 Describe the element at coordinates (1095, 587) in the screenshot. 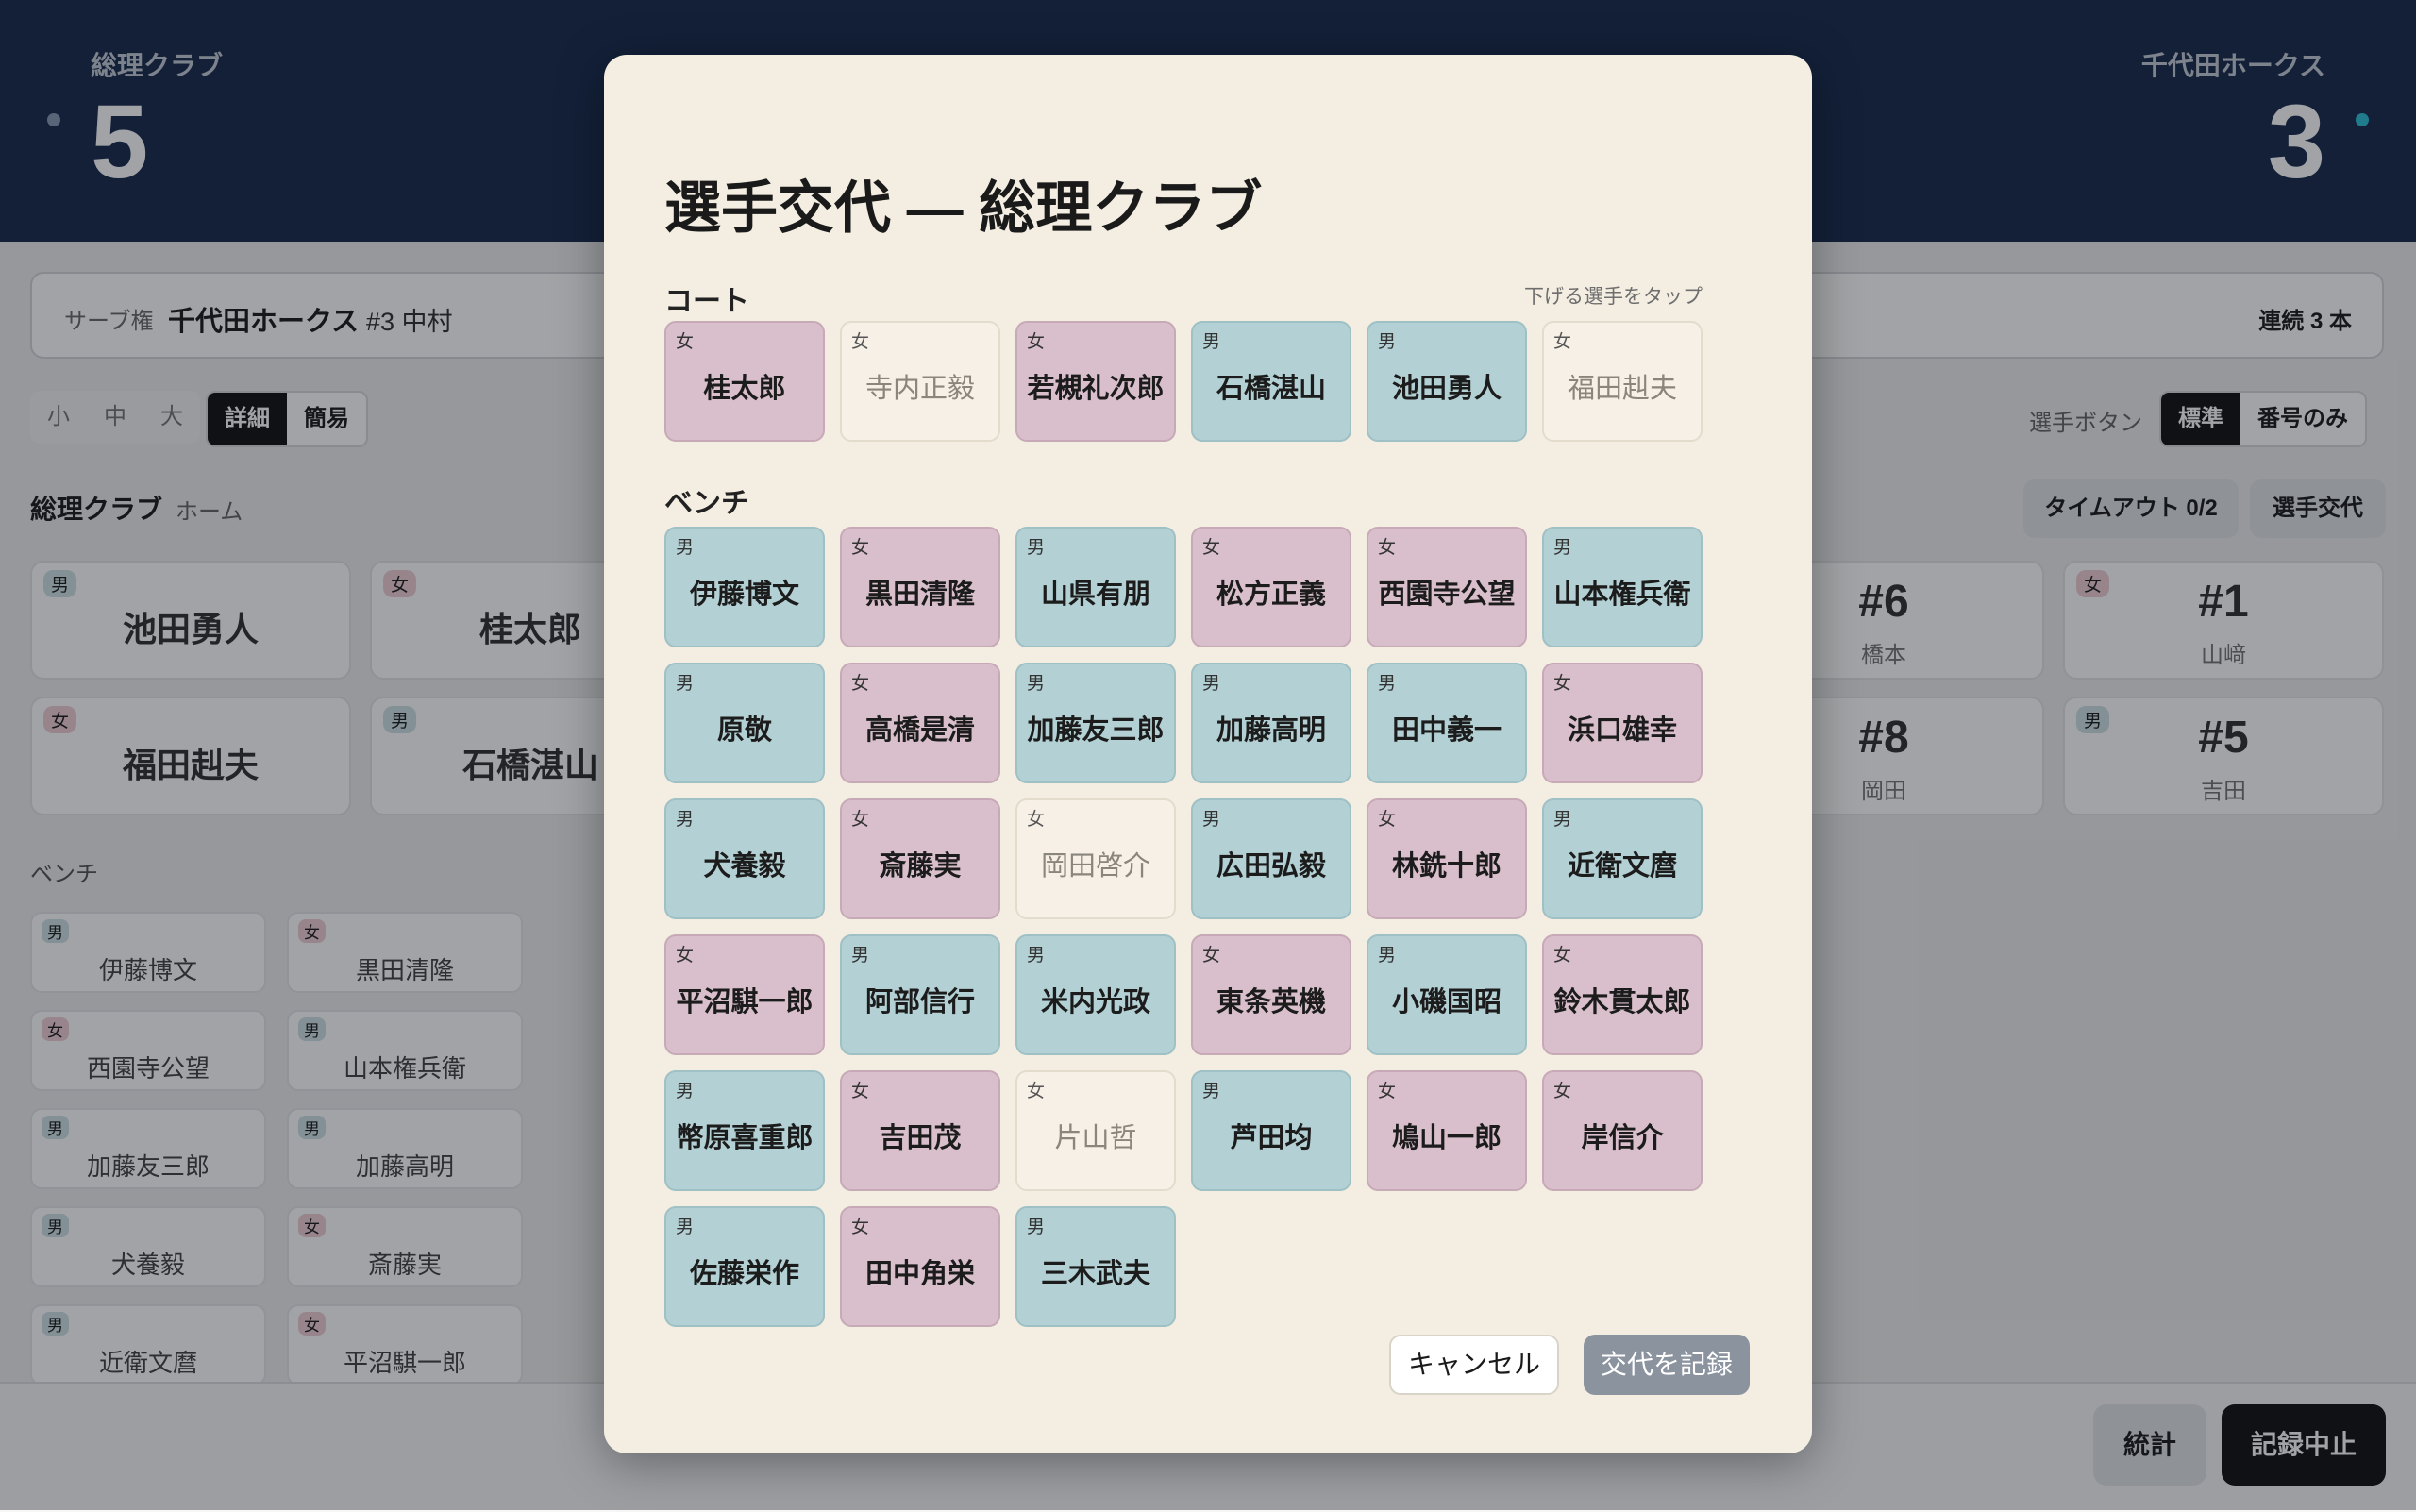

I see `bench-player-button: 男山県有朋` at that location.